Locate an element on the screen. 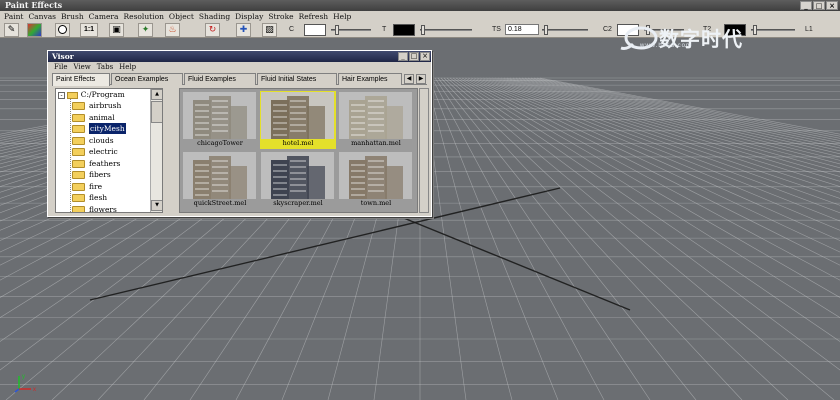 The height and width of the screenshot is (400, 840). tree-item-label: clouds is located at coordinates (101, 140).